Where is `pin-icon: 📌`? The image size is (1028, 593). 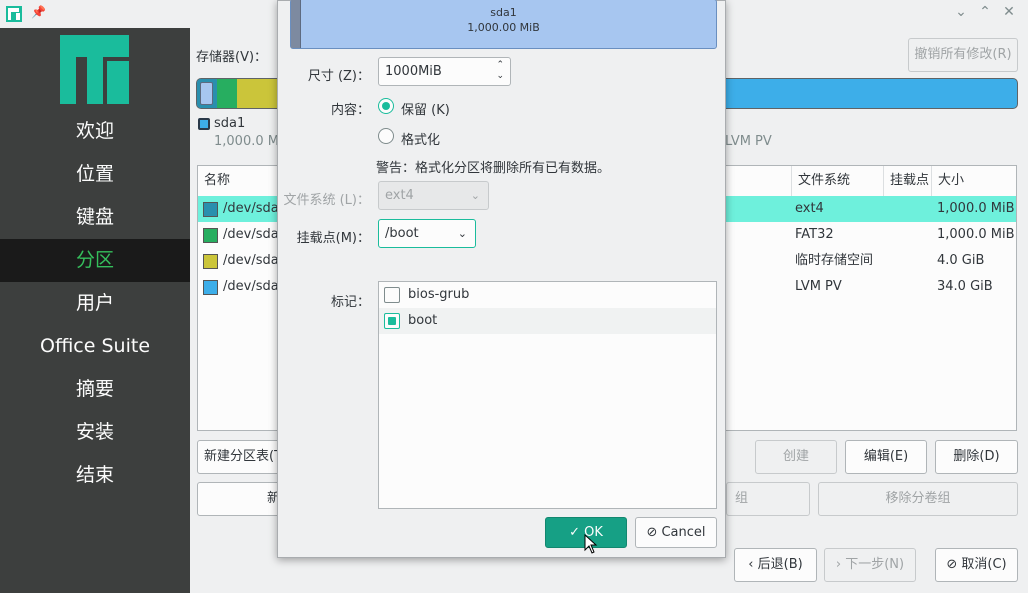
pin-icon: 📌 is located at coordinates (38, 12).